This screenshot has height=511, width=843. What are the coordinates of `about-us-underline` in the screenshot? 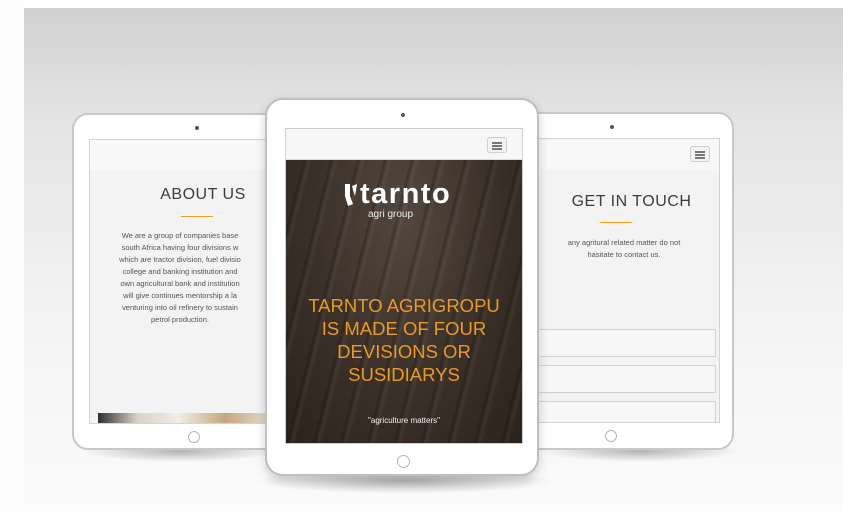 It's located at (197, 216).